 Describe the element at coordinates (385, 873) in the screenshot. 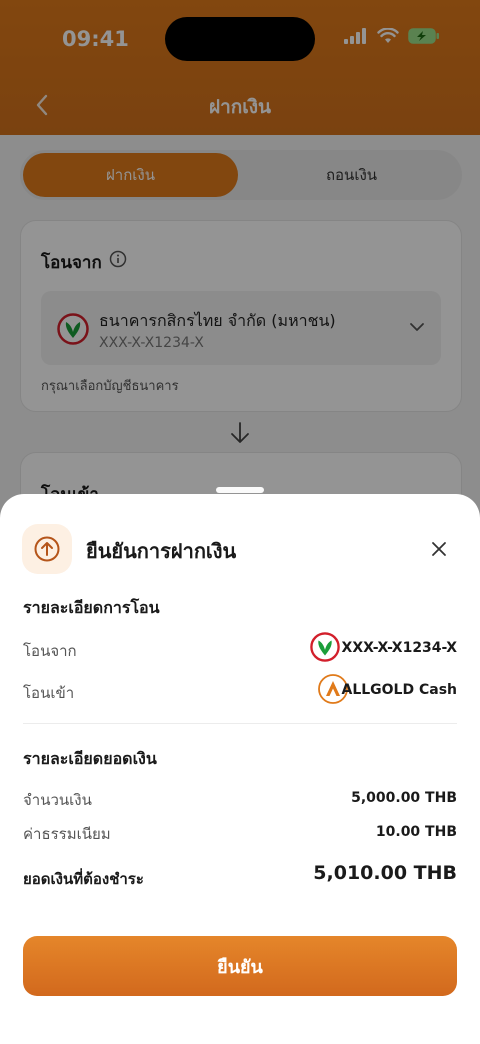

I see `total-value: 5,010.00 THB` at that location.